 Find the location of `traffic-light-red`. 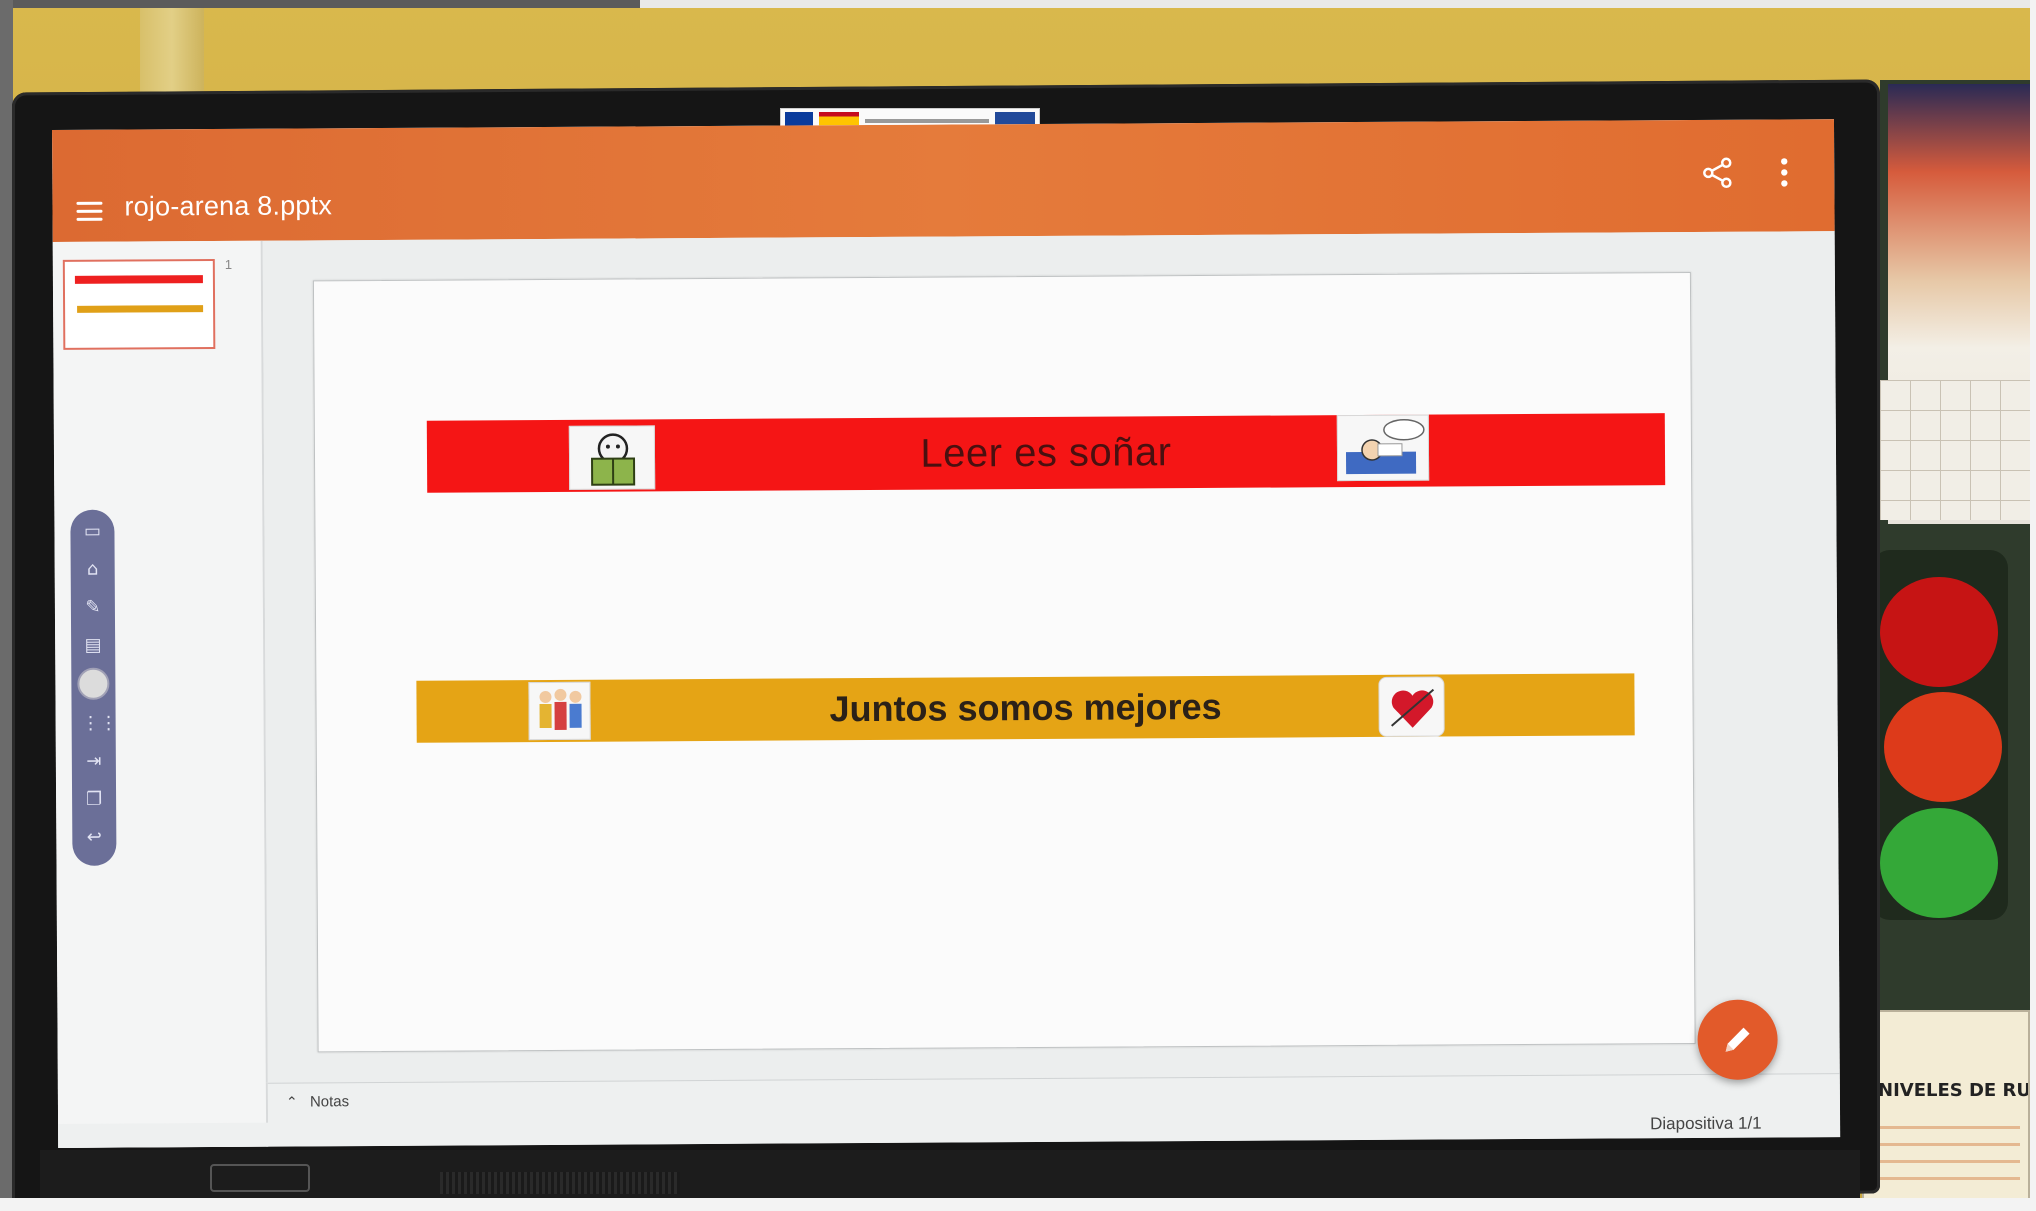

traffic-light-red is located at coordinates (1939, 632).